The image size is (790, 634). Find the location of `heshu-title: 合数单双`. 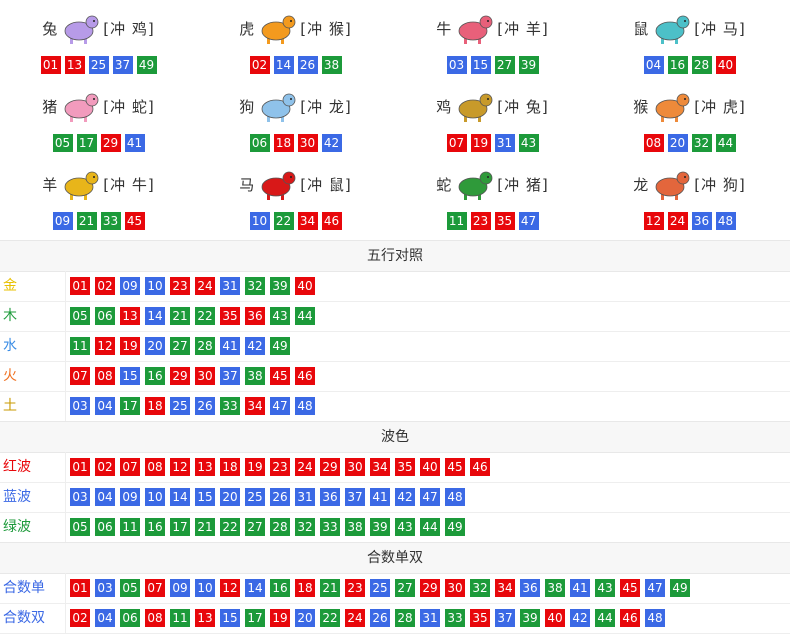

heshu-title: 合数单双 is located at coordinates (395, 558).